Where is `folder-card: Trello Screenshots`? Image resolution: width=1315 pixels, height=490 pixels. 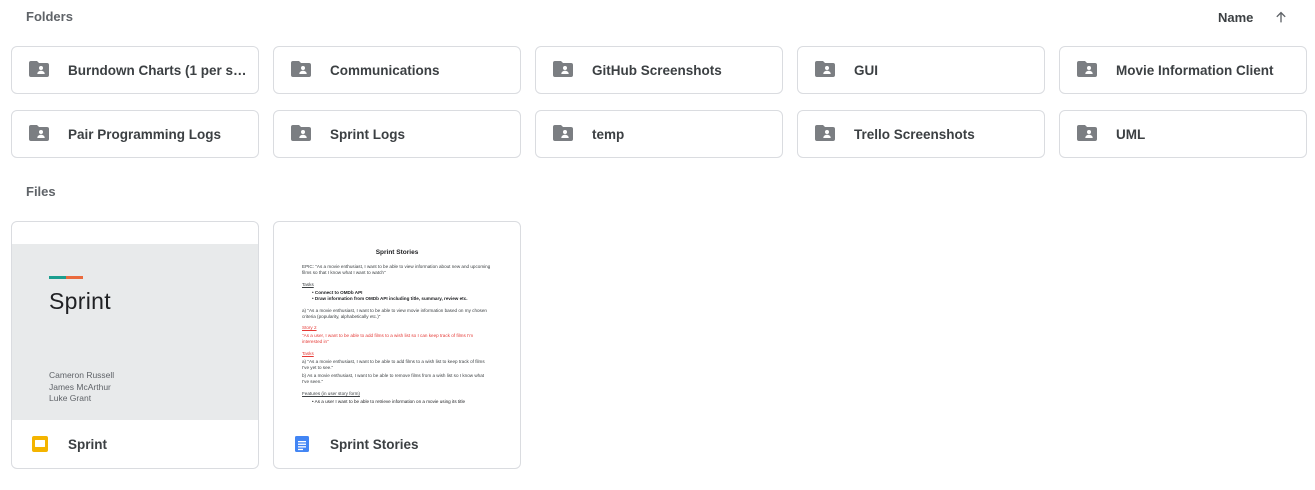 folder-card: Trello Screenshots is located at coordinates (921, 134).